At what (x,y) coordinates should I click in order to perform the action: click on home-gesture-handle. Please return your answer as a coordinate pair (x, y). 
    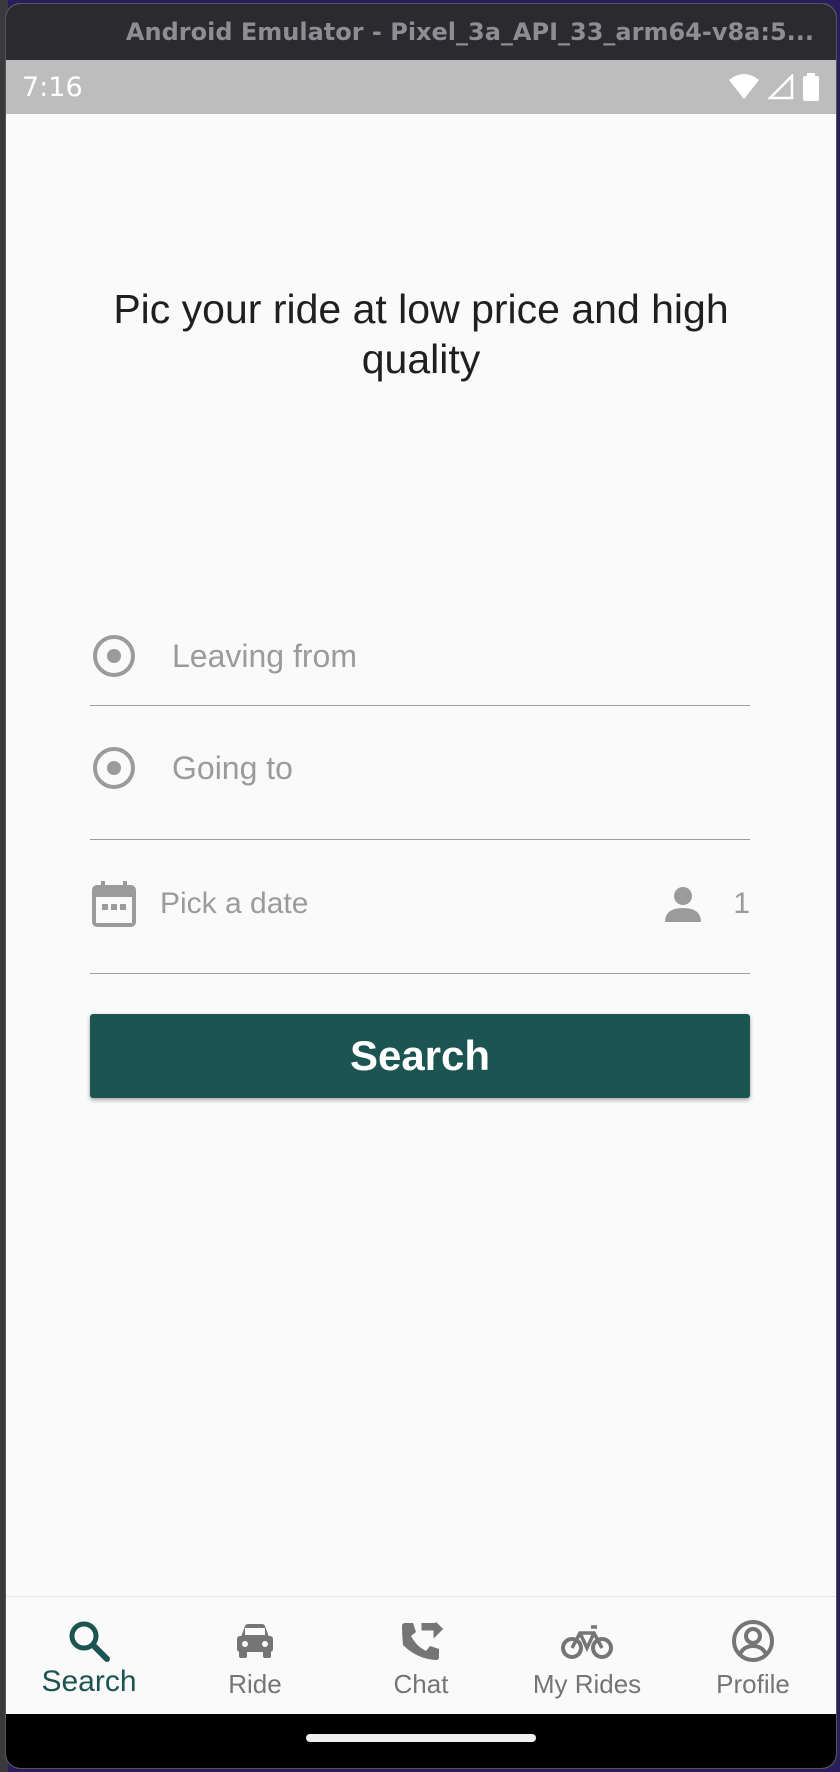
    Looking at the image, I should click on (421, 1738).